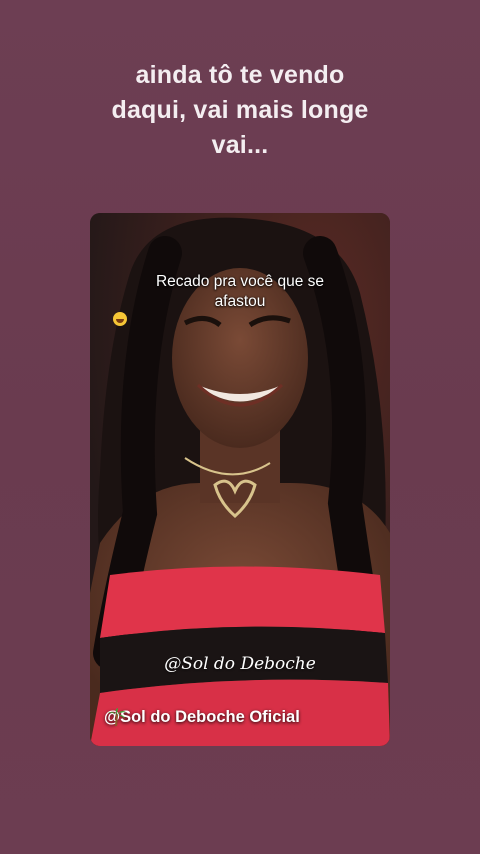  What do you see at coordinates (240, 75) in the screenshot?
I see `caption-line-1: ainda tô te vendo` at bounding box center [240, 75].